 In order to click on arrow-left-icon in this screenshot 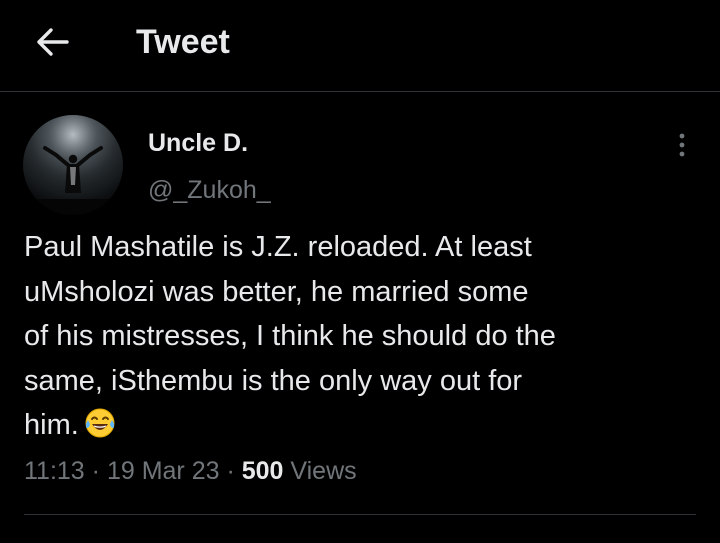, I will do `click(53, 42)`.